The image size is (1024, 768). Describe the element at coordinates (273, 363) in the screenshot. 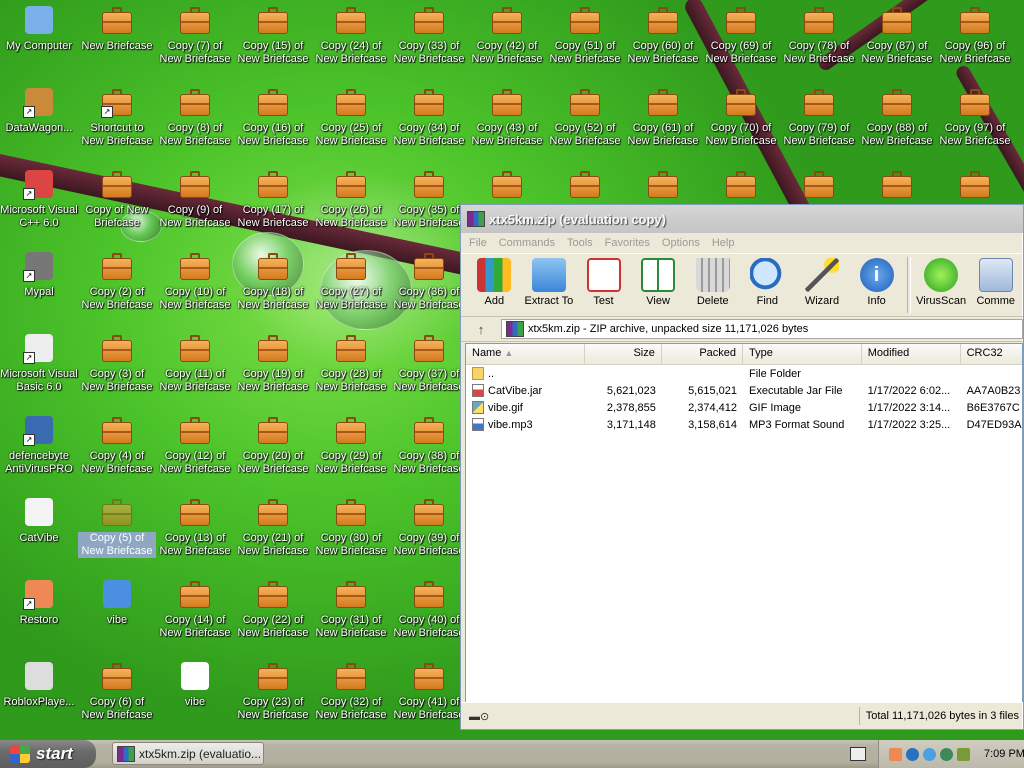

I see `desktop-icon: Copy (19) of New Briefcase` at that location.